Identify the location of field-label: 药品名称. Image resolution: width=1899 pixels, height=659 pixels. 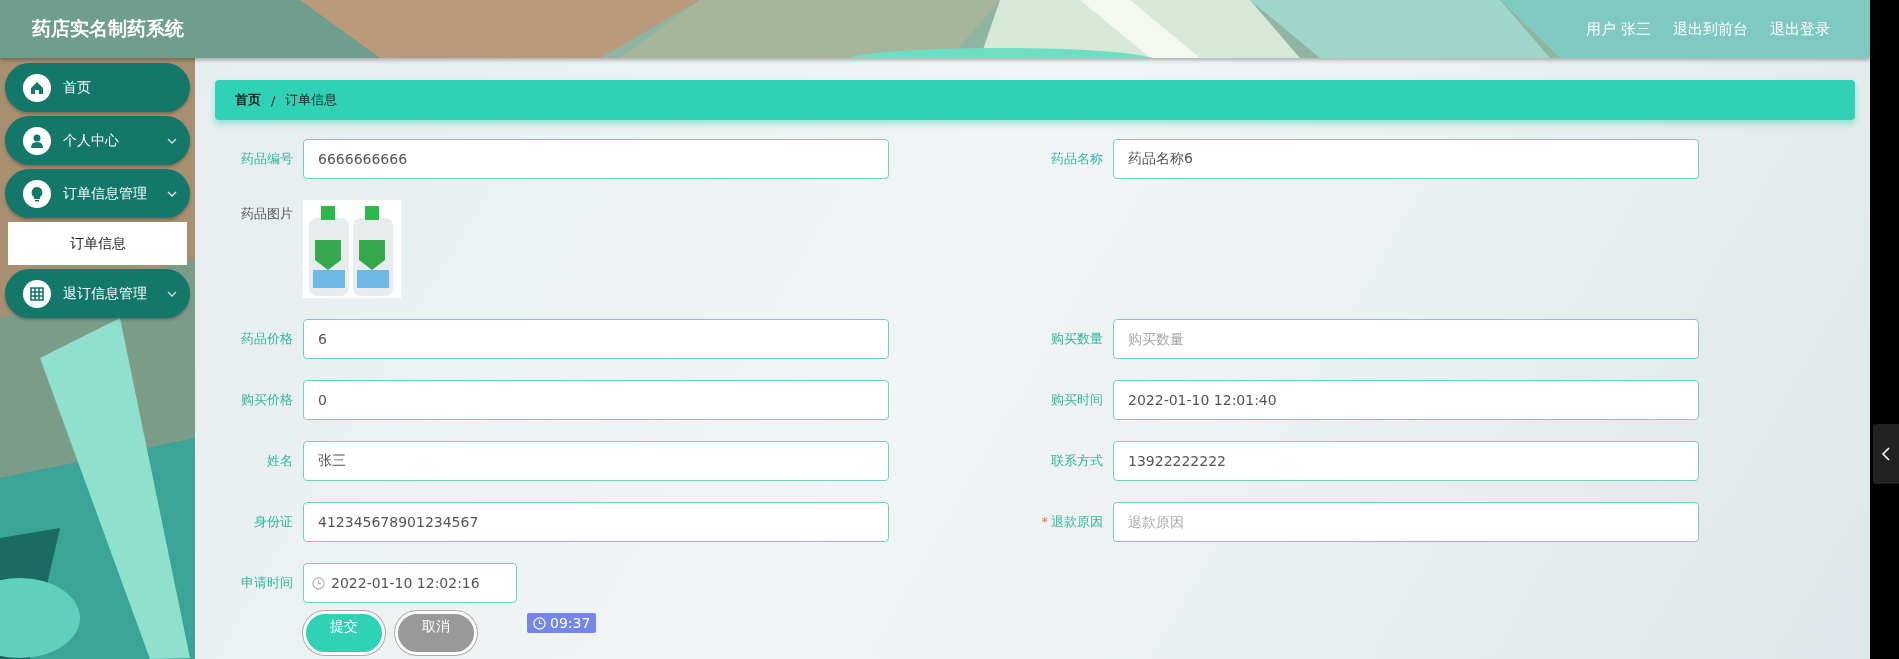
(1077, 159).